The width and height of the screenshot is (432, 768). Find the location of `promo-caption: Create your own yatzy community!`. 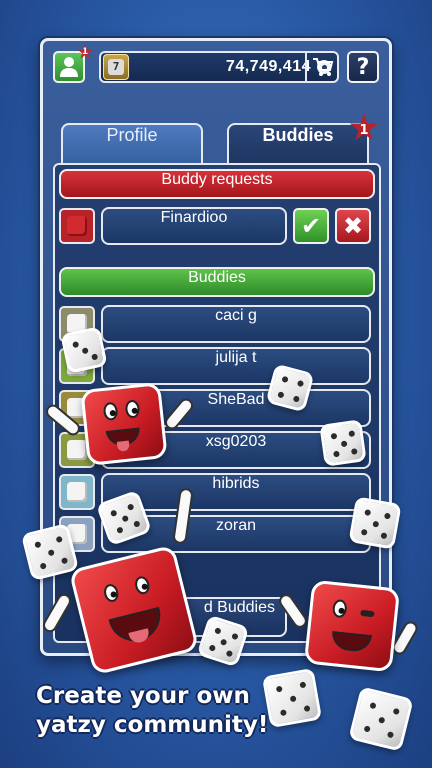

promo-caption: Create your own yatzy community! is located at coordinates (161, 711).